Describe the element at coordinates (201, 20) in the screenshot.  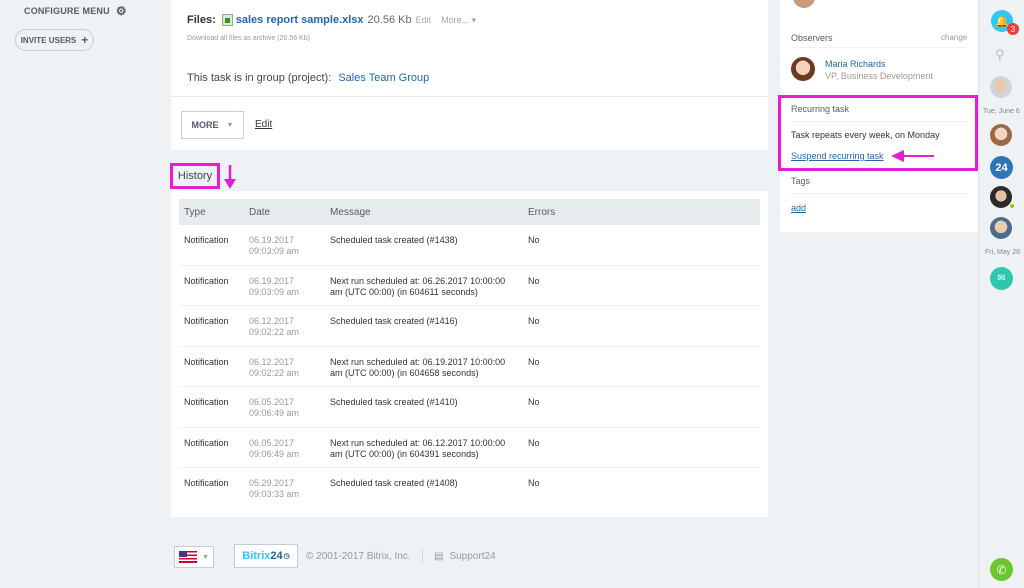
I see `files-label: Files:` at that location.